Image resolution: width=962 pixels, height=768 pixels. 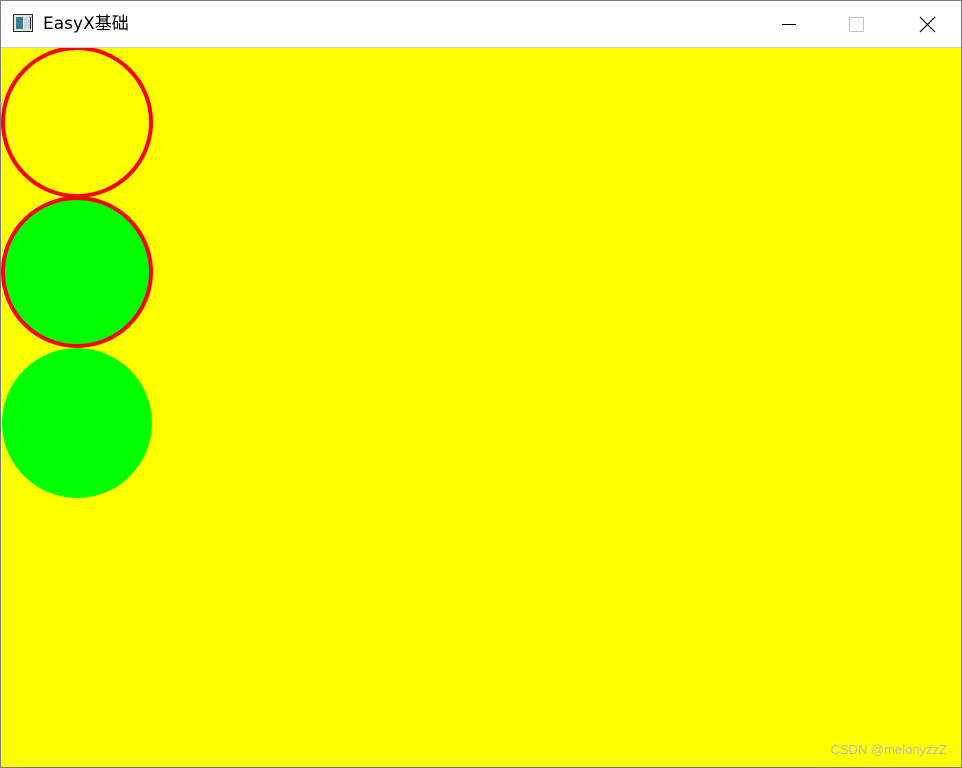 I want to click on maximize-button, so click(x=856, y=24).